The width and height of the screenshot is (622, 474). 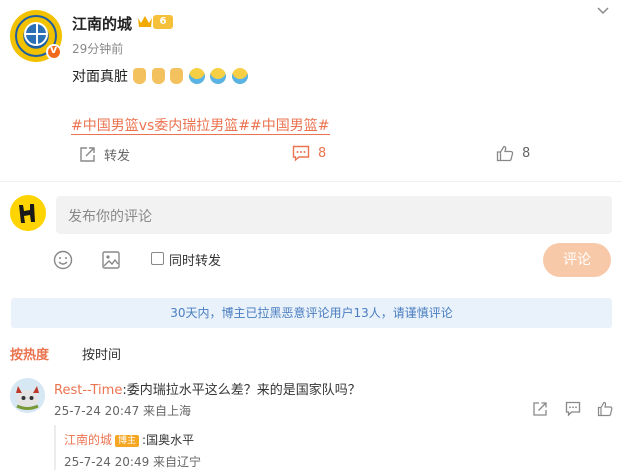 I want to click on post-text: 对面真脏, so click(x=160, y=76).